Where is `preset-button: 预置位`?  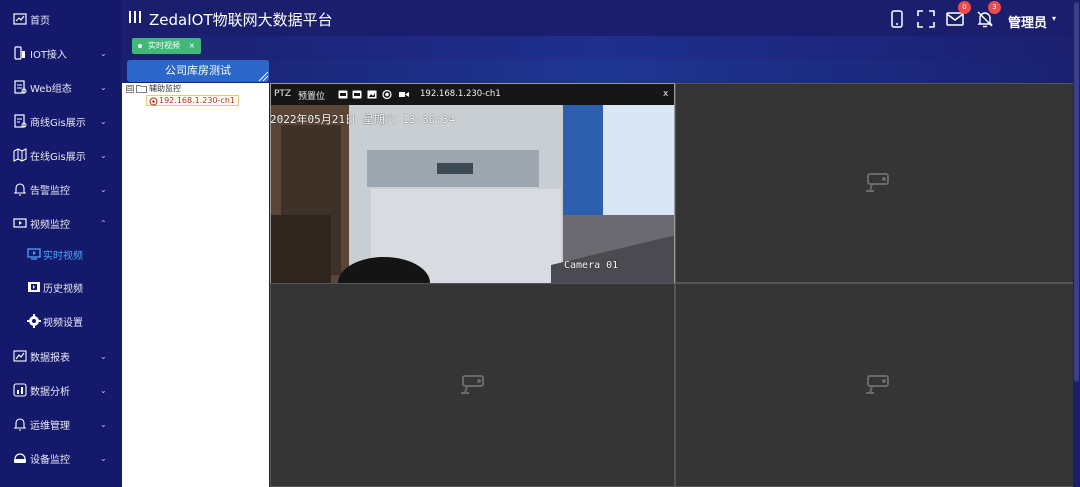 preset-button: 预置位 is located at coordinates (311, 95).